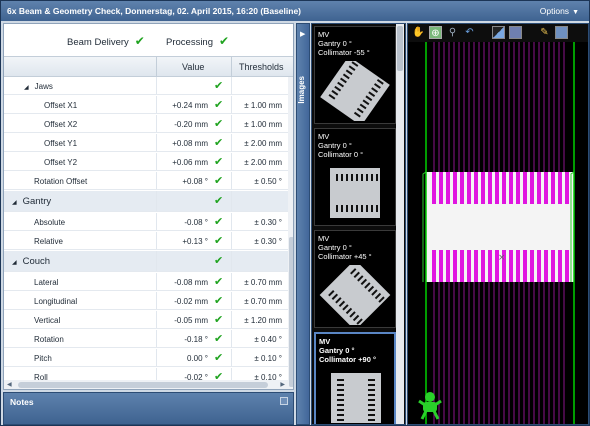 The image size is (590, 426). Describe the element at coordinates (554, 11) in the screenshot. I see `options-label: Options` at that location.